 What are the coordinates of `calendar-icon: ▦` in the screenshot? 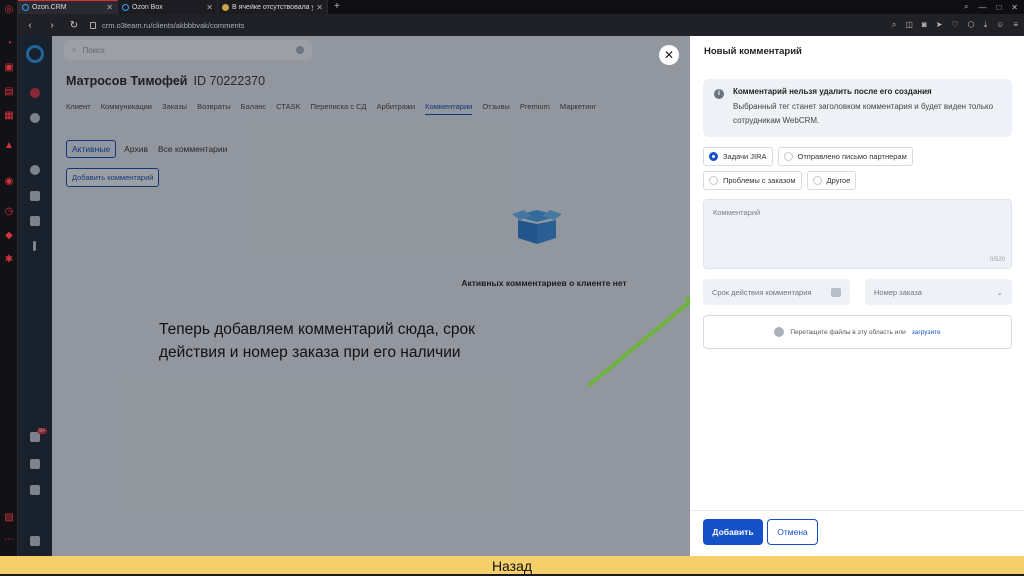 It's located at (9, 116).